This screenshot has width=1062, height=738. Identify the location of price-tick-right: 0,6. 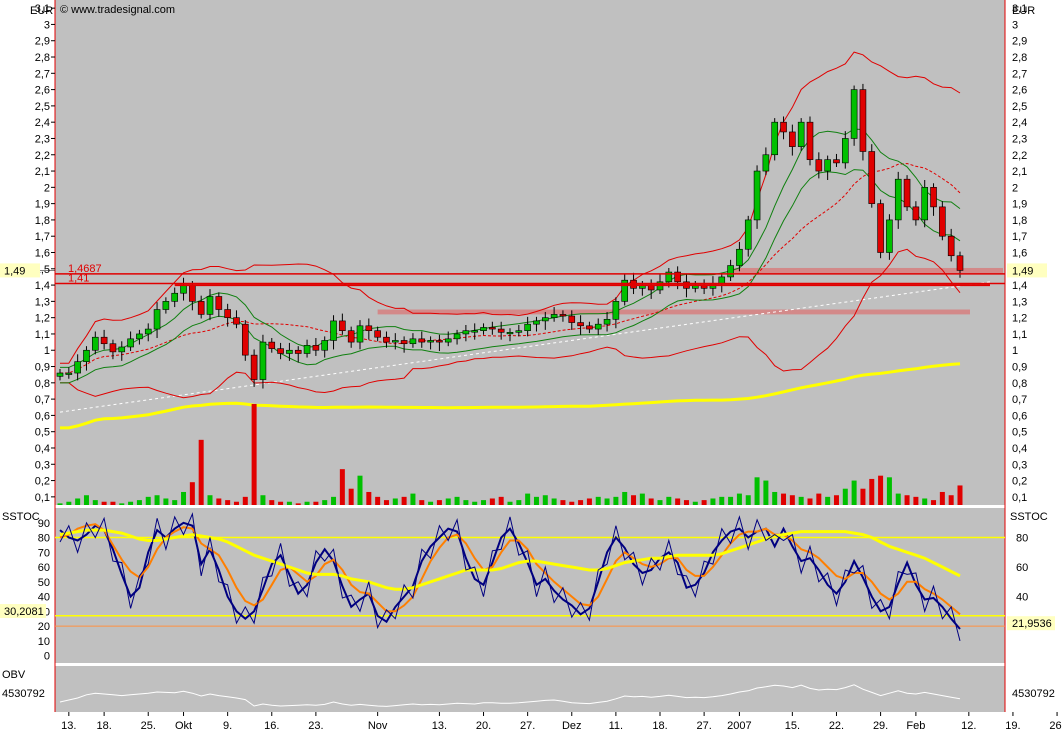
(1019, 416).